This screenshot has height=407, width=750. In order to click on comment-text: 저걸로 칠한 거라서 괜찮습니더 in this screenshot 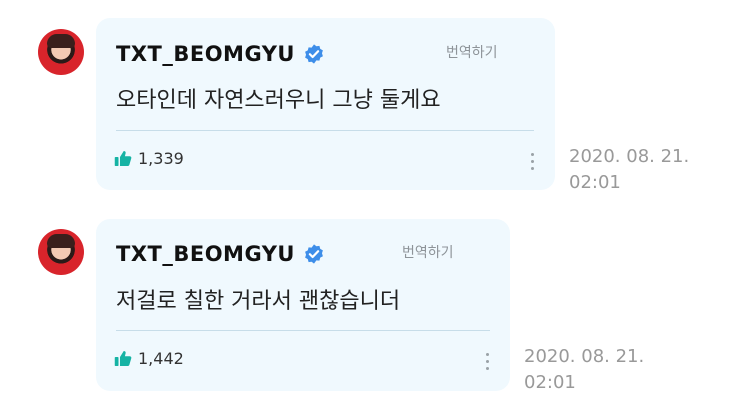, I will do `click(258, 301)`.